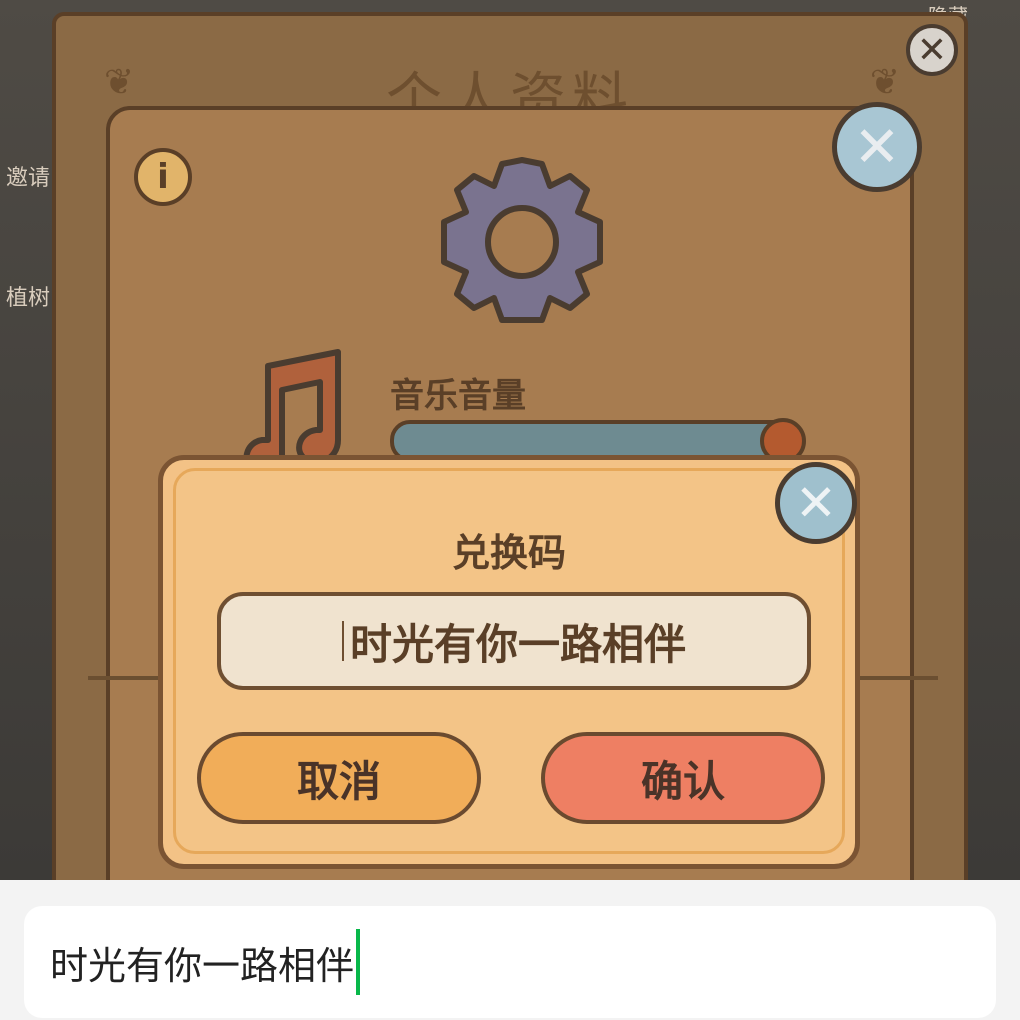  What do you see at coordinates (884, 82) in the screenshot?
I see `title-ornament-right-icon: ❦` at bounding box center [884, 82].